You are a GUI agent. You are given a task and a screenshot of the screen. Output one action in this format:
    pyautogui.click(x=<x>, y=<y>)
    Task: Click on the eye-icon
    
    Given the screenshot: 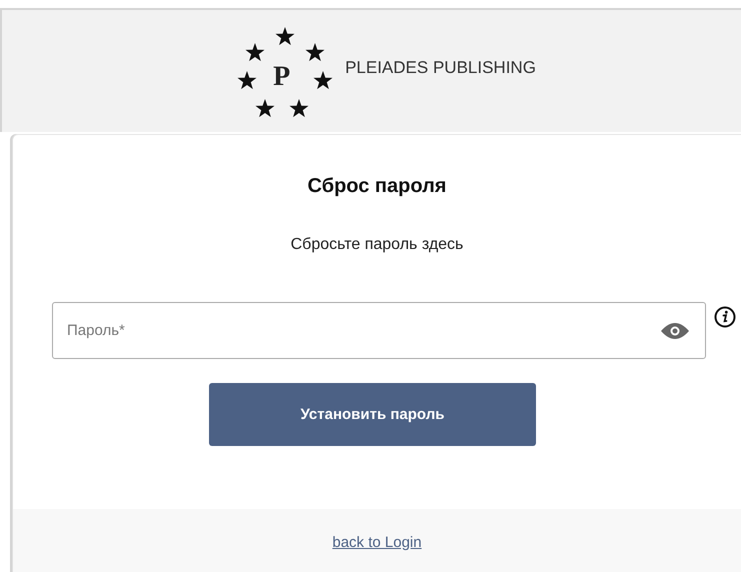 What is the action you would take?
    pyautogui.click(x=675, y=331)
    